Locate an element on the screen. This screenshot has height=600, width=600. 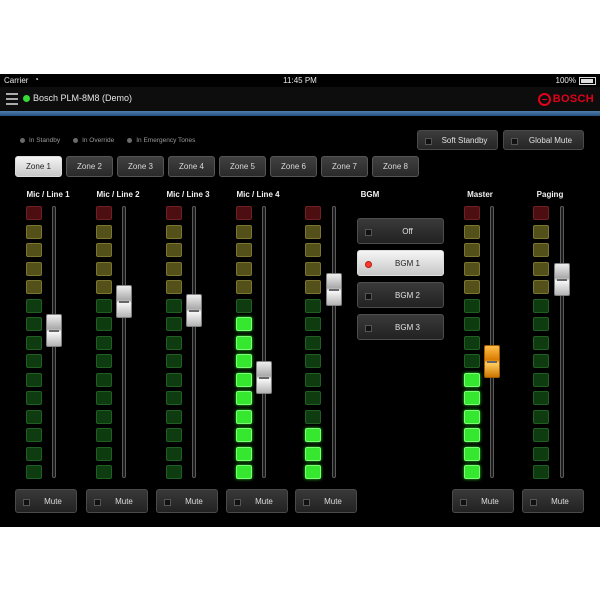
bgm-option-button: BGM 2 is located at coordinates (400, 295).